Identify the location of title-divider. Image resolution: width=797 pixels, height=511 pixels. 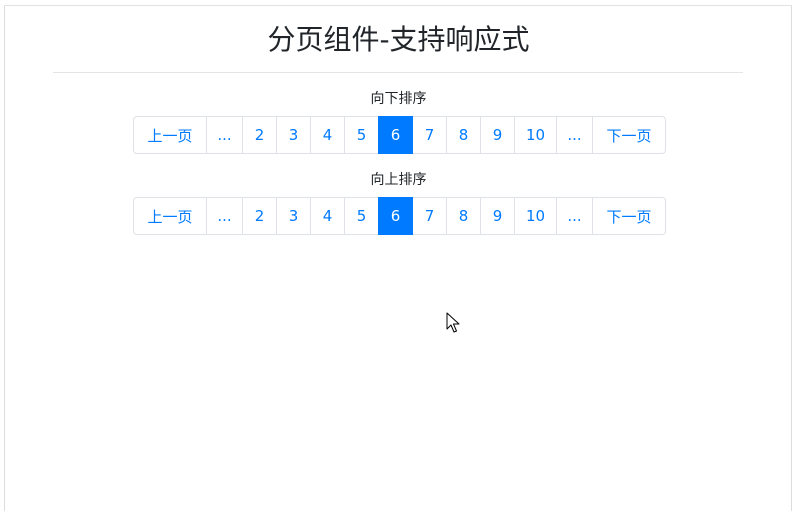
(398, 72).